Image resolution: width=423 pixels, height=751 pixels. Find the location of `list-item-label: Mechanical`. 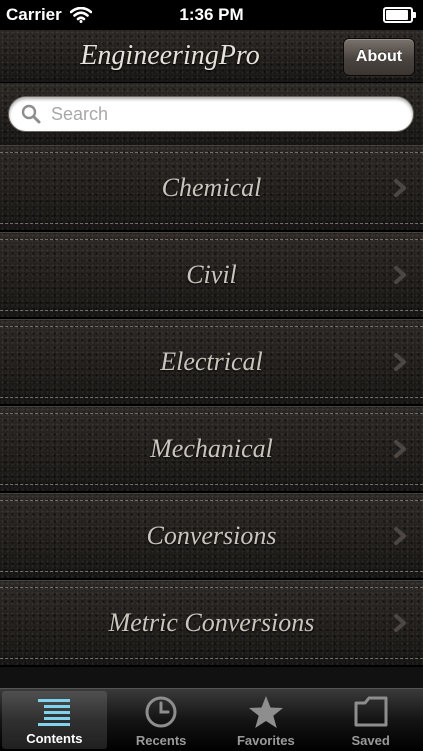

list-item-label: Mechanical is located at coordinates (211, 448).